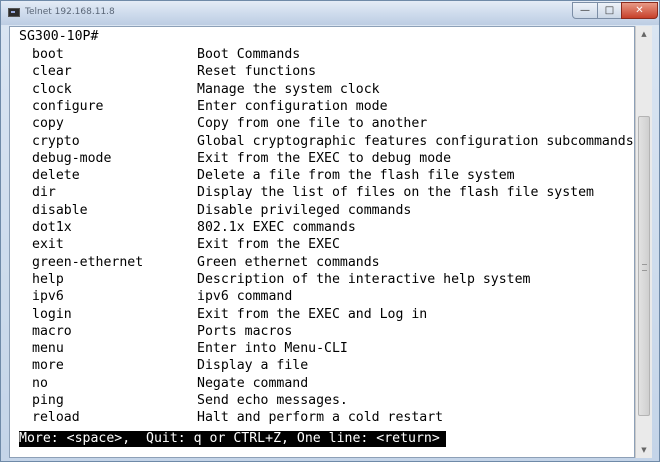  Describe the element at coordinates (70, 12) in the screenshot. I see `window-title: Telnet 192.168.11.8` at that location.